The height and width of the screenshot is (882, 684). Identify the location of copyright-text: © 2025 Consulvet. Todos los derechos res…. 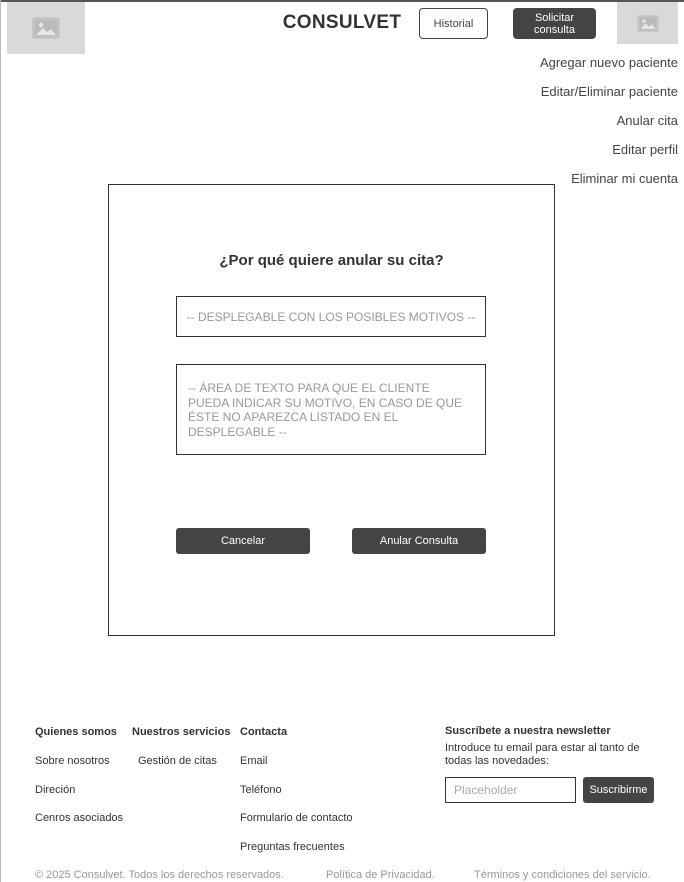
(159, 875).